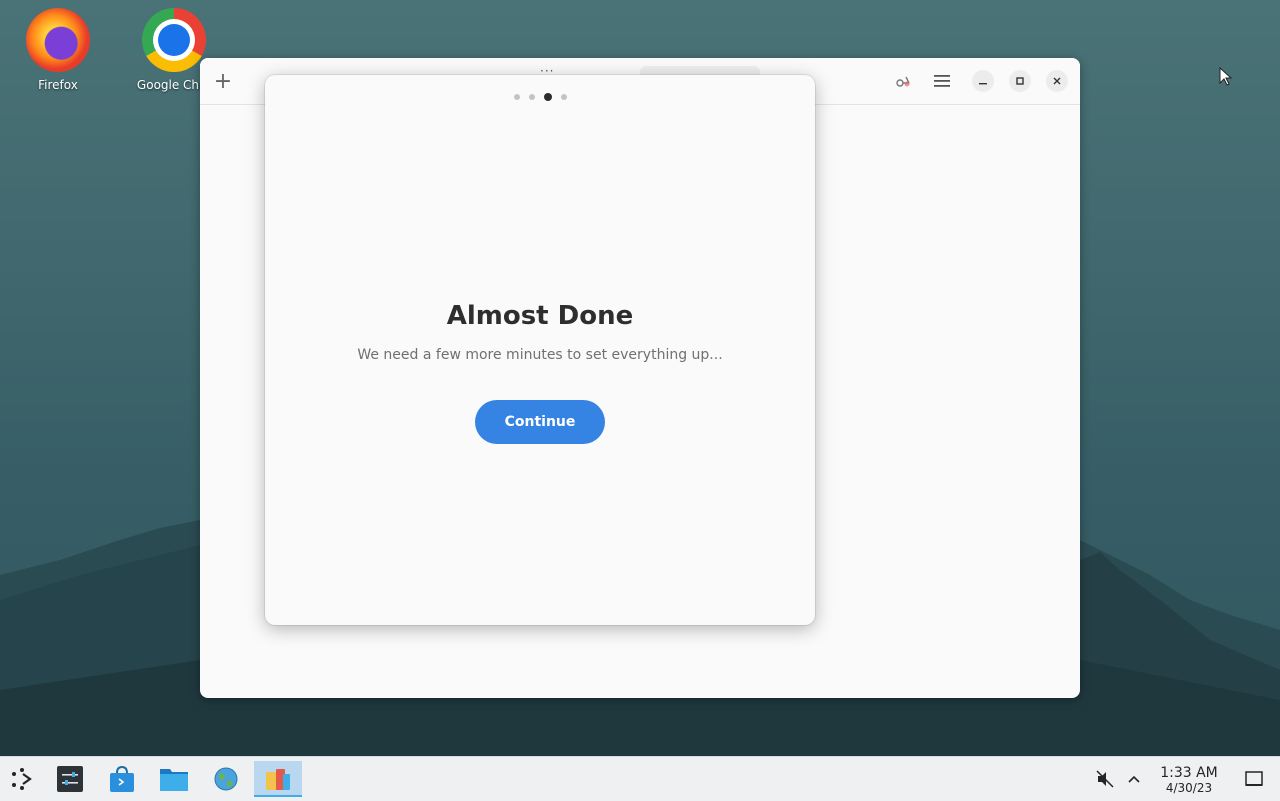  I want to click on taskbar-file-manager, so click(174, 779).